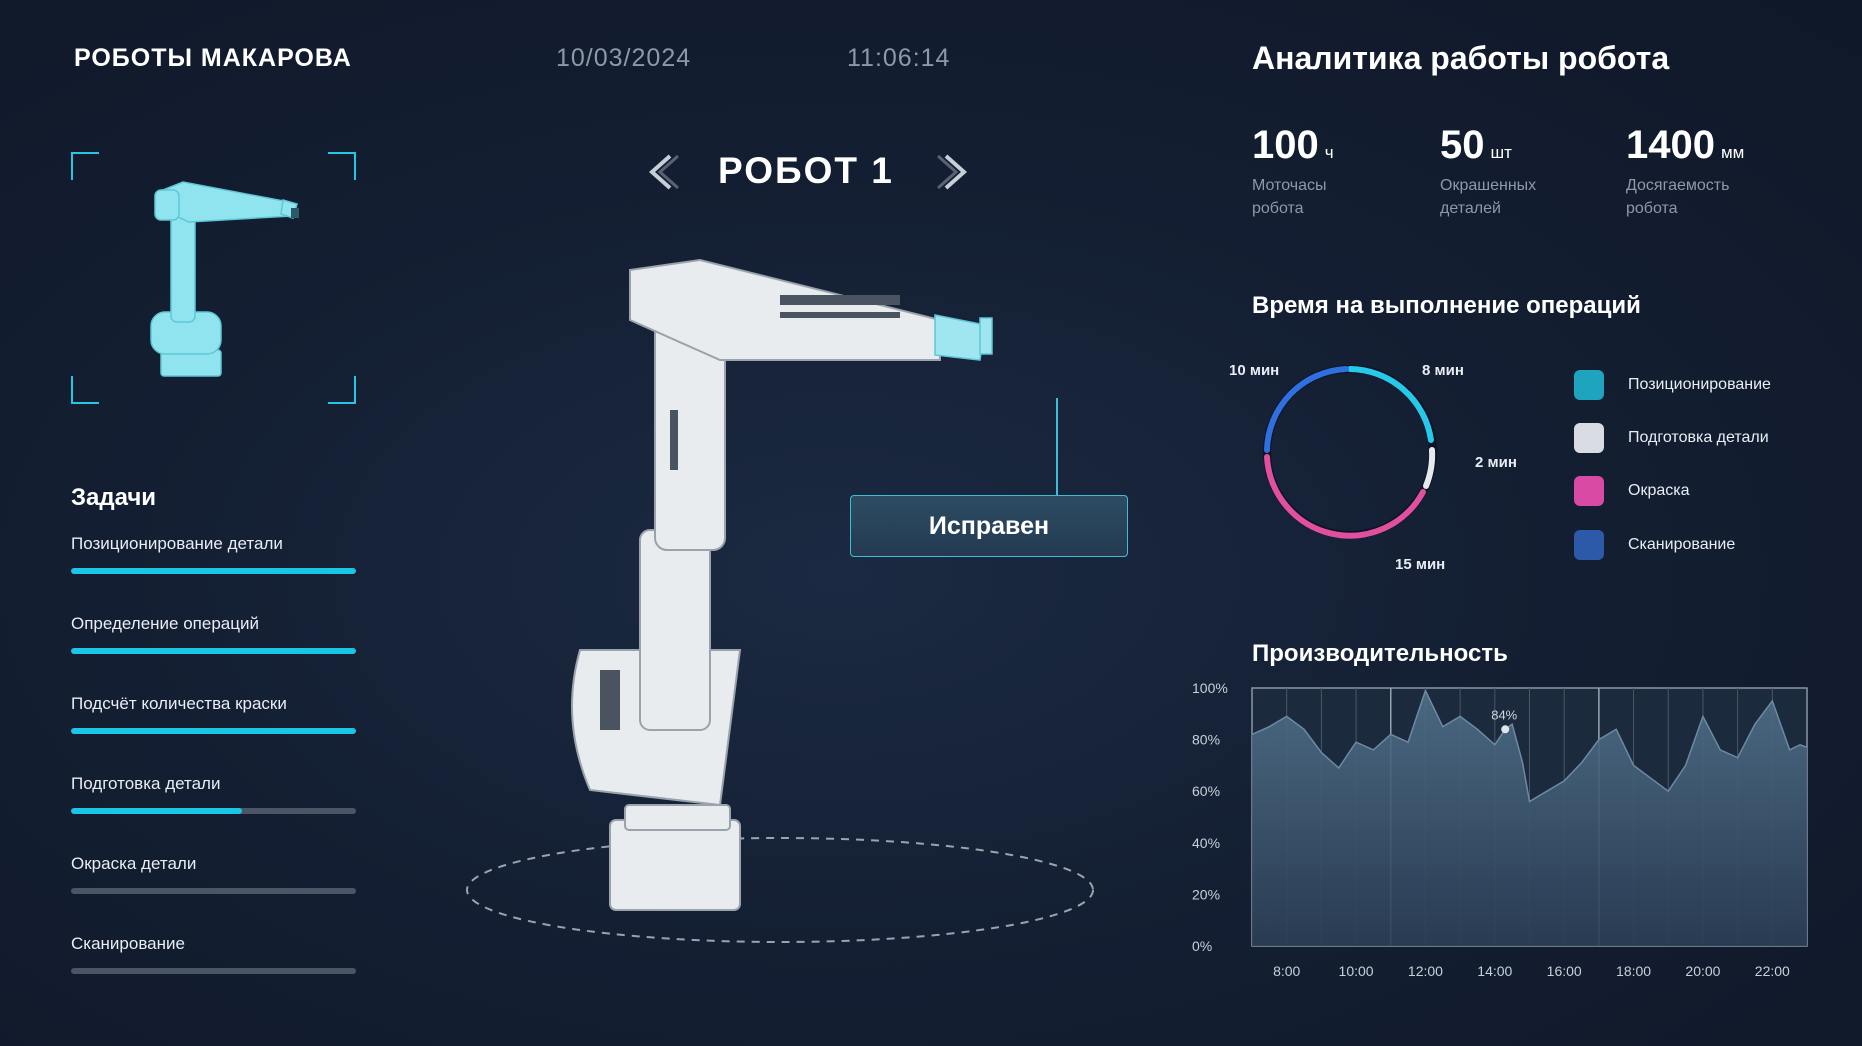  Describe the element at coordinates (128, 943) in the screenshot. I see `task-label: Сканирование` at that location.